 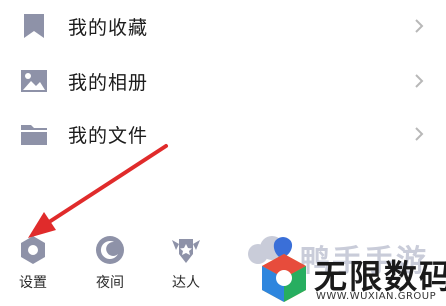 I want to click on bottom-item-expert: 达人, so click(x=186, y=263).